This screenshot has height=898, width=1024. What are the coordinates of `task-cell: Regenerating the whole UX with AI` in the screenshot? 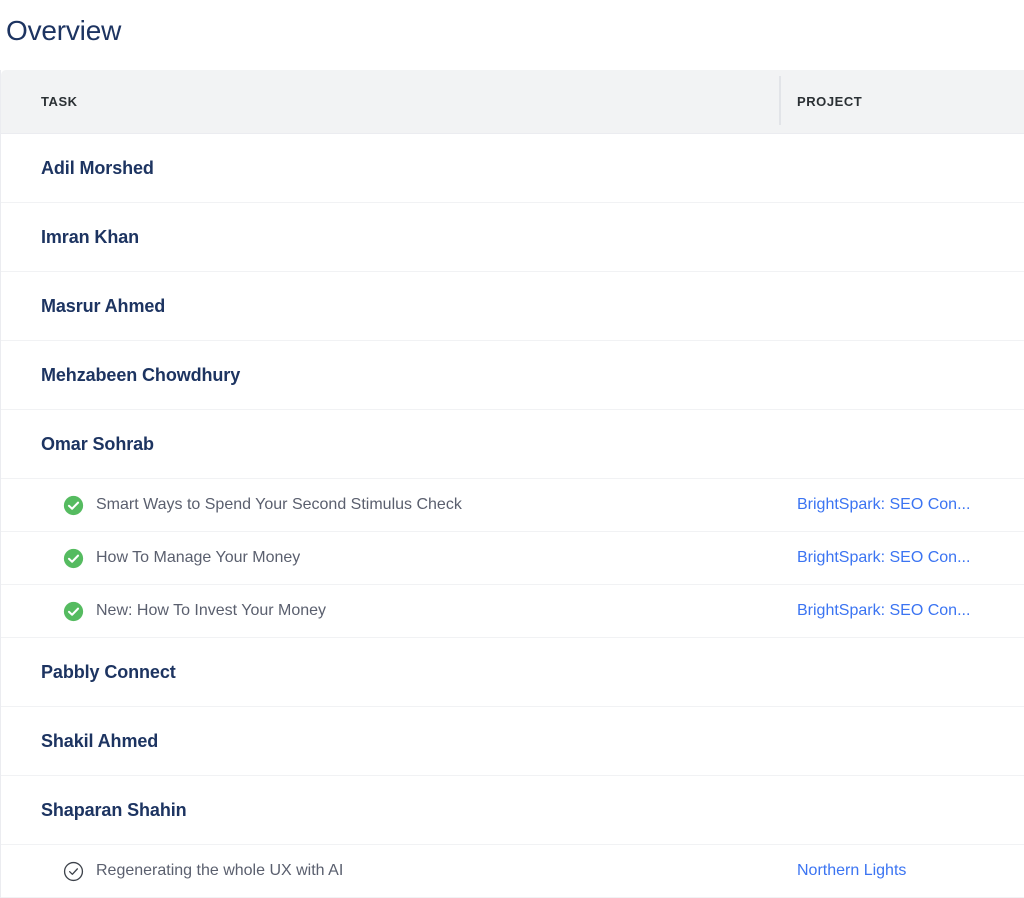 It's located at (390, 871).